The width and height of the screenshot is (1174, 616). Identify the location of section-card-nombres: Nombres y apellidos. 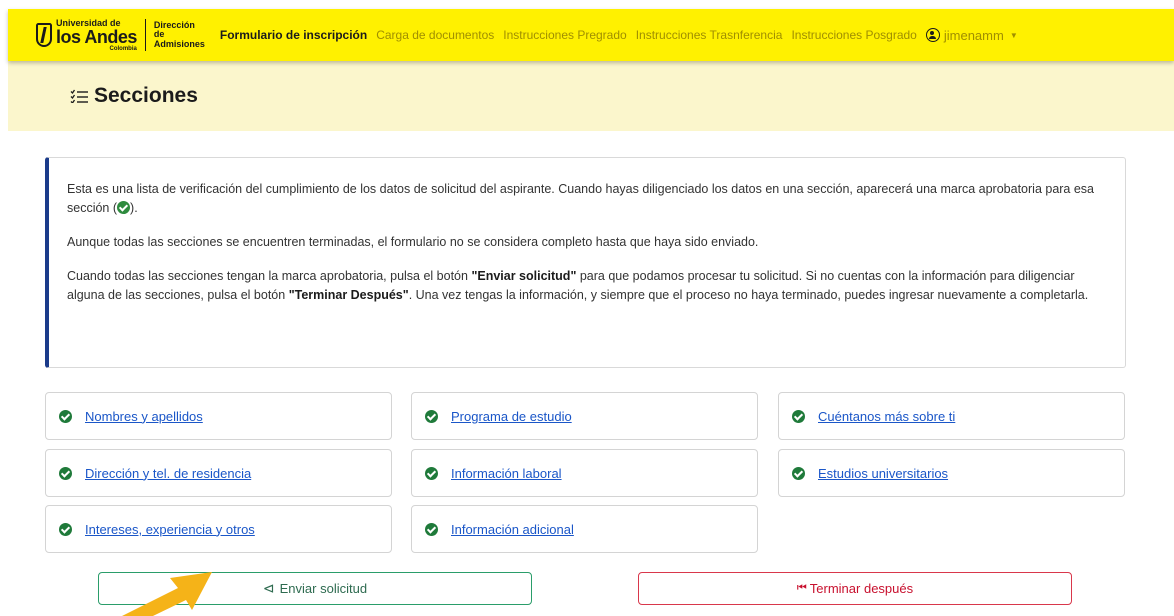
(218, 416).